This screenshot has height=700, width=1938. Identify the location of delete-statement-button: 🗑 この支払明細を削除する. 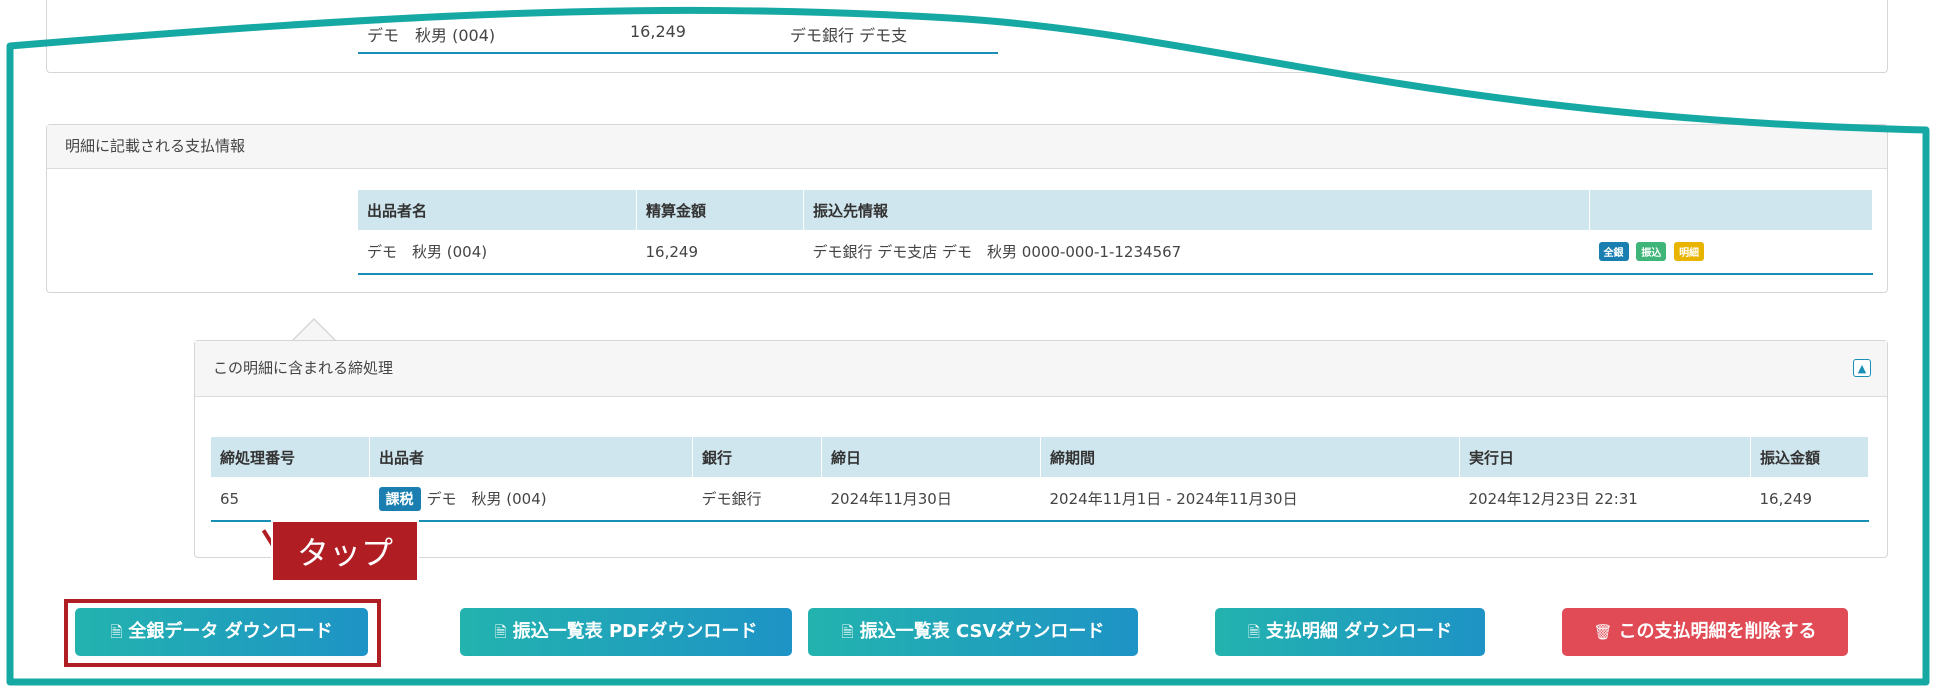
(1705, 632).